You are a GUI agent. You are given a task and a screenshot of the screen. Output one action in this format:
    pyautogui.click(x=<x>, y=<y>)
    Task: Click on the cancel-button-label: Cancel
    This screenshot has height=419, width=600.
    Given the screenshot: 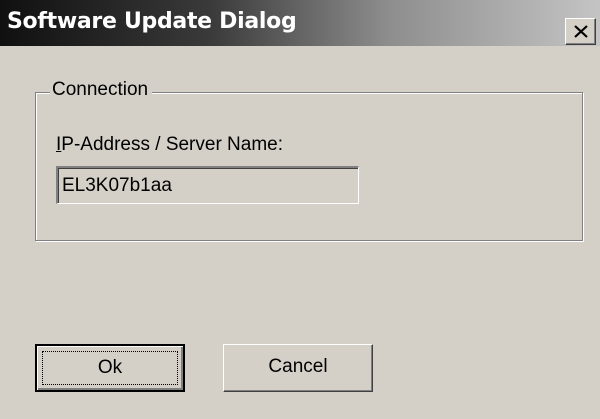 What is the action you would take?
    pyautogui.click(x=298, y=366)
    